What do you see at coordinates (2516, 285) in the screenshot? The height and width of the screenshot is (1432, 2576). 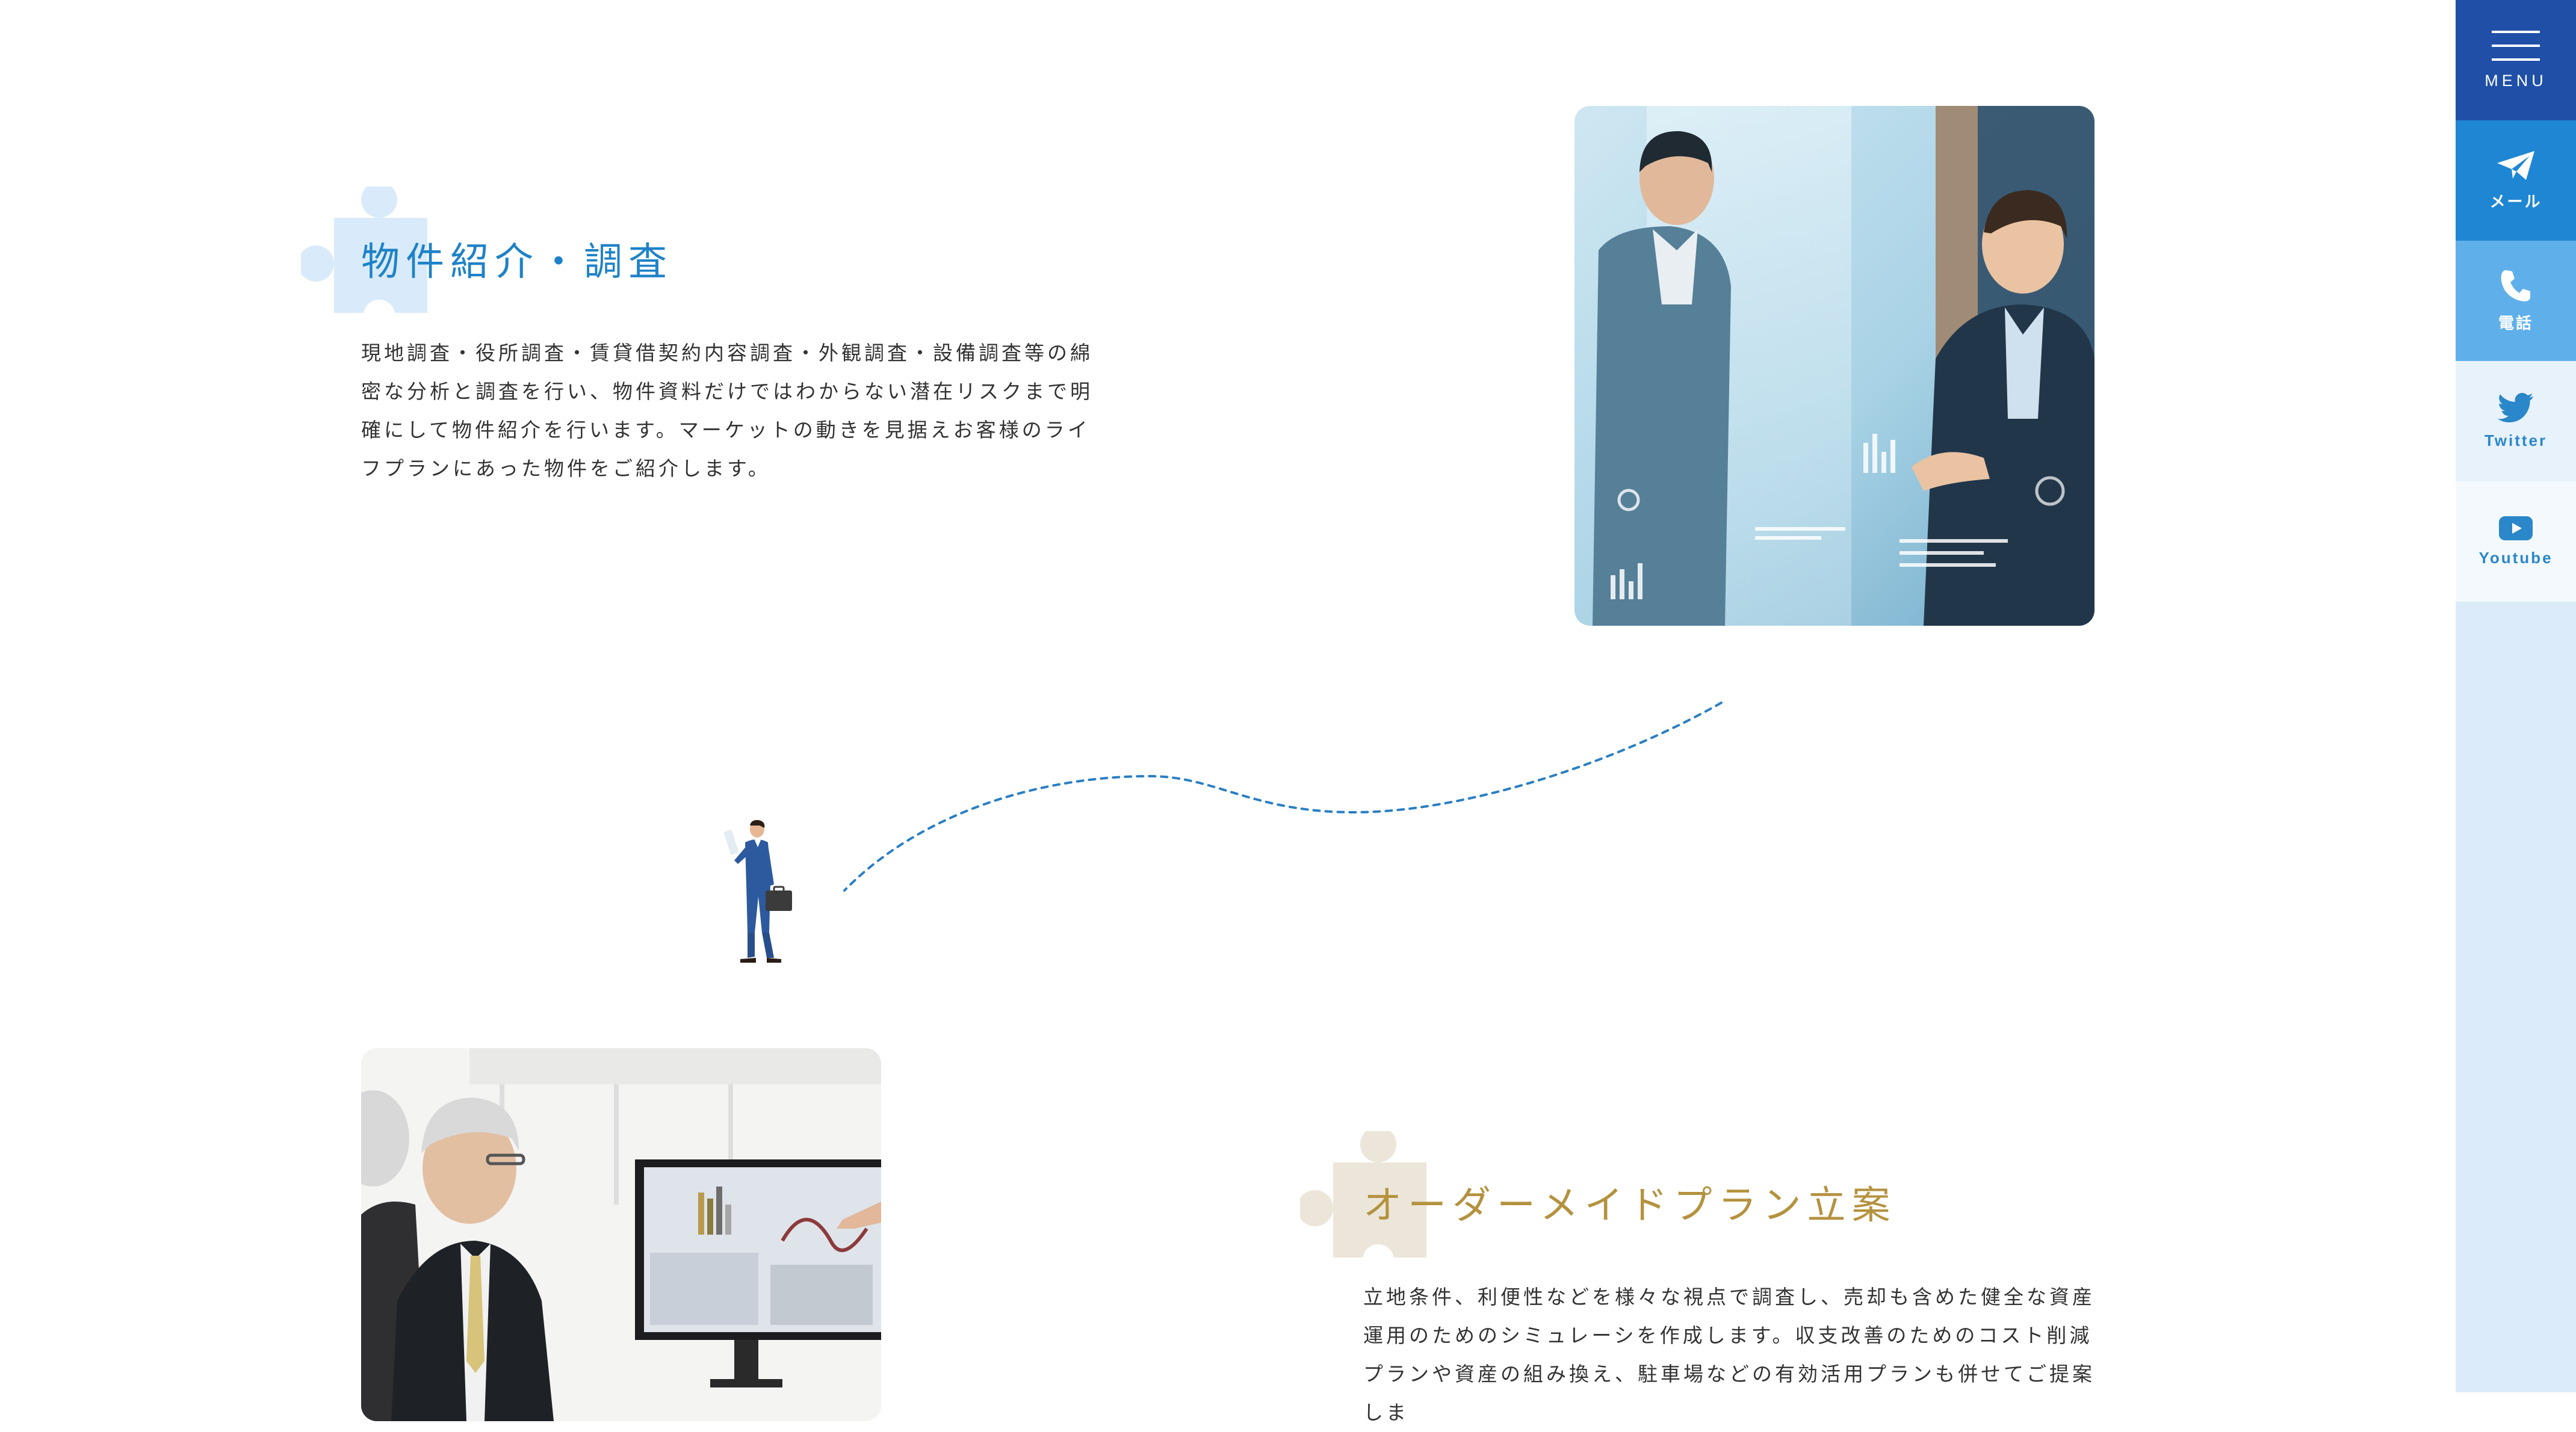 I see `phone-icon` at bounding box center [2516, 285].